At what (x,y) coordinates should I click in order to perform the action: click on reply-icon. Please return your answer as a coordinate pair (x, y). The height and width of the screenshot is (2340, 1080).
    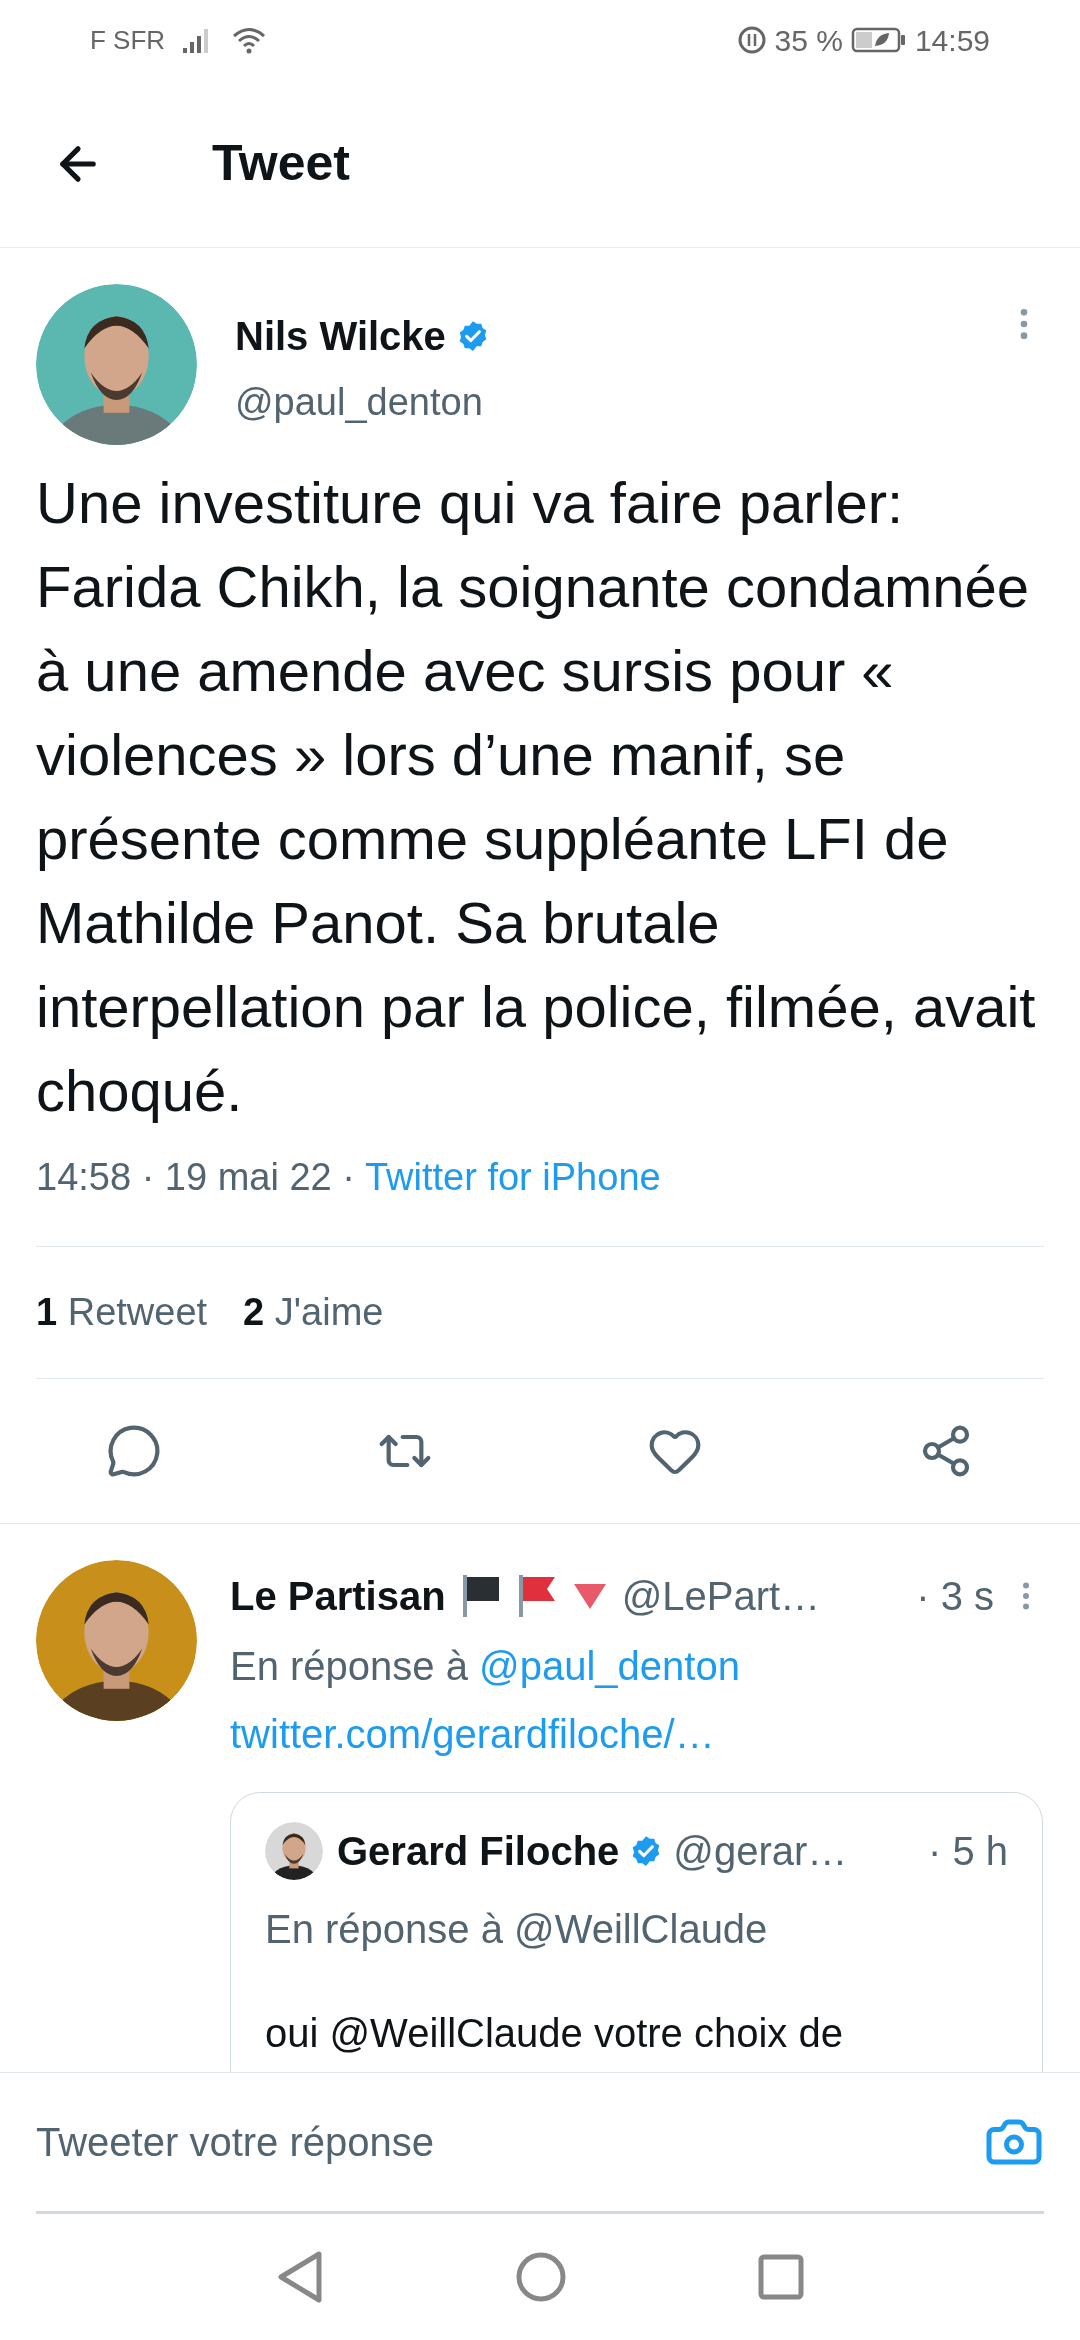
    Looking at the image, I should click on (134, 1451).